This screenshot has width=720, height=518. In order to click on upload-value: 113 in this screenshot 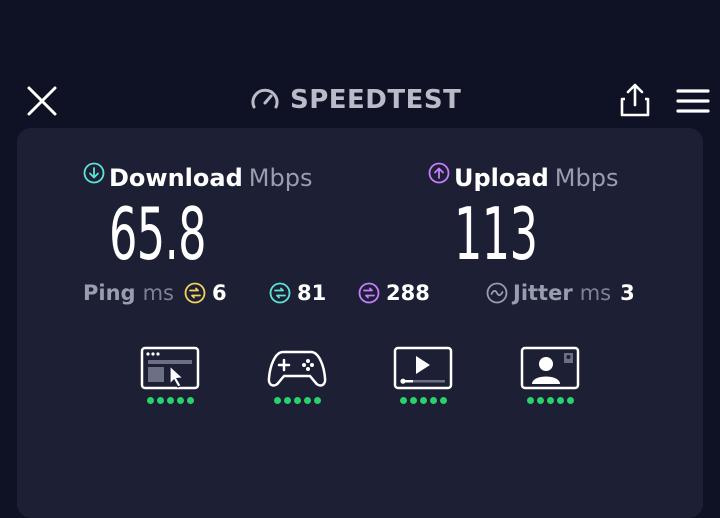, I will do `click(496, 234)`.